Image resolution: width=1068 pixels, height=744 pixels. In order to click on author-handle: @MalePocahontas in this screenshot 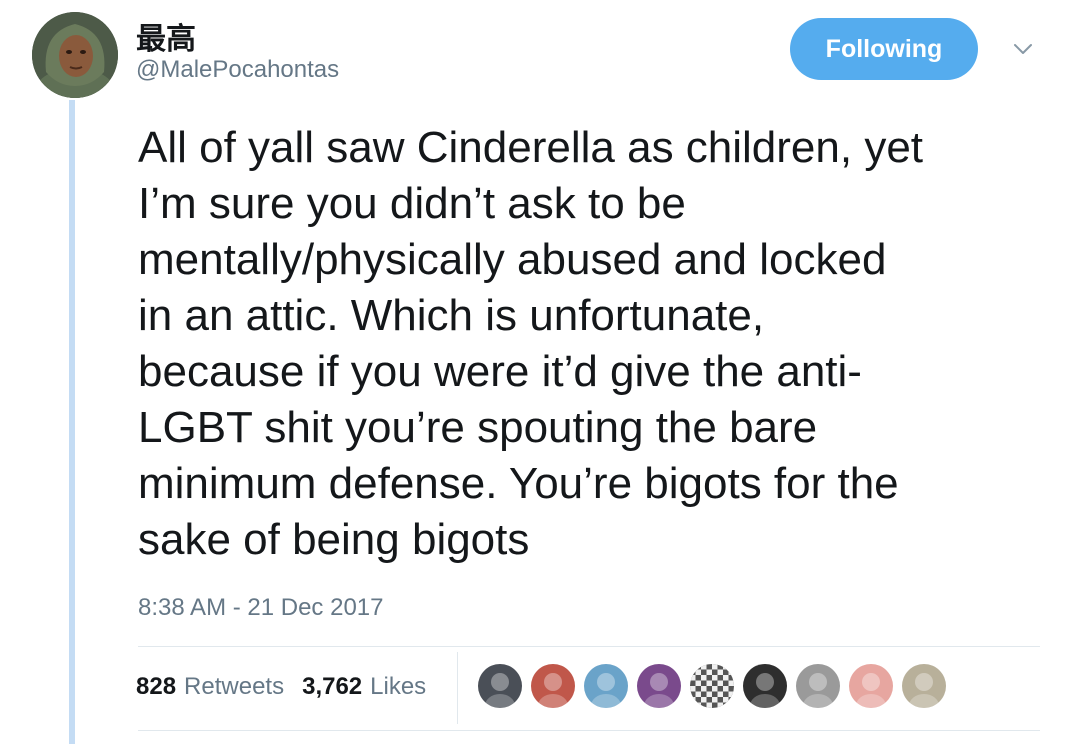, I will do `click(237, 70)`.